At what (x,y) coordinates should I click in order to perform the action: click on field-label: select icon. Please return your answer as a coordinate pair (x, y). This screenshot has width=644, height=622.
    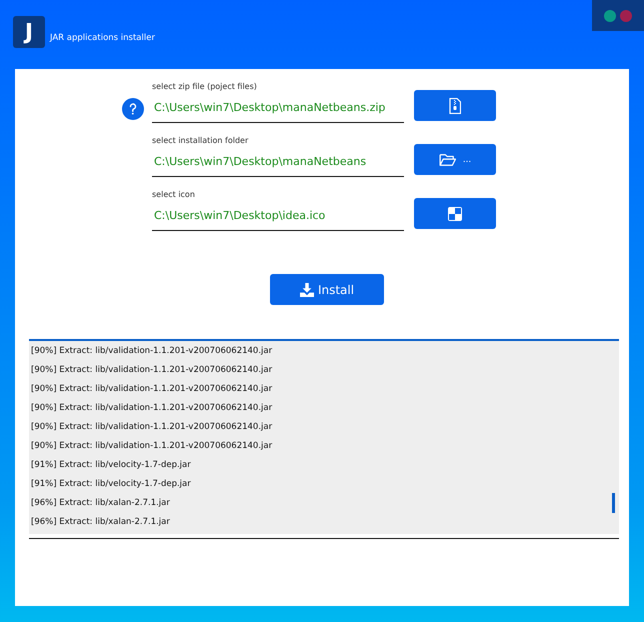
    Looking at the image, I should click on (174, 194).